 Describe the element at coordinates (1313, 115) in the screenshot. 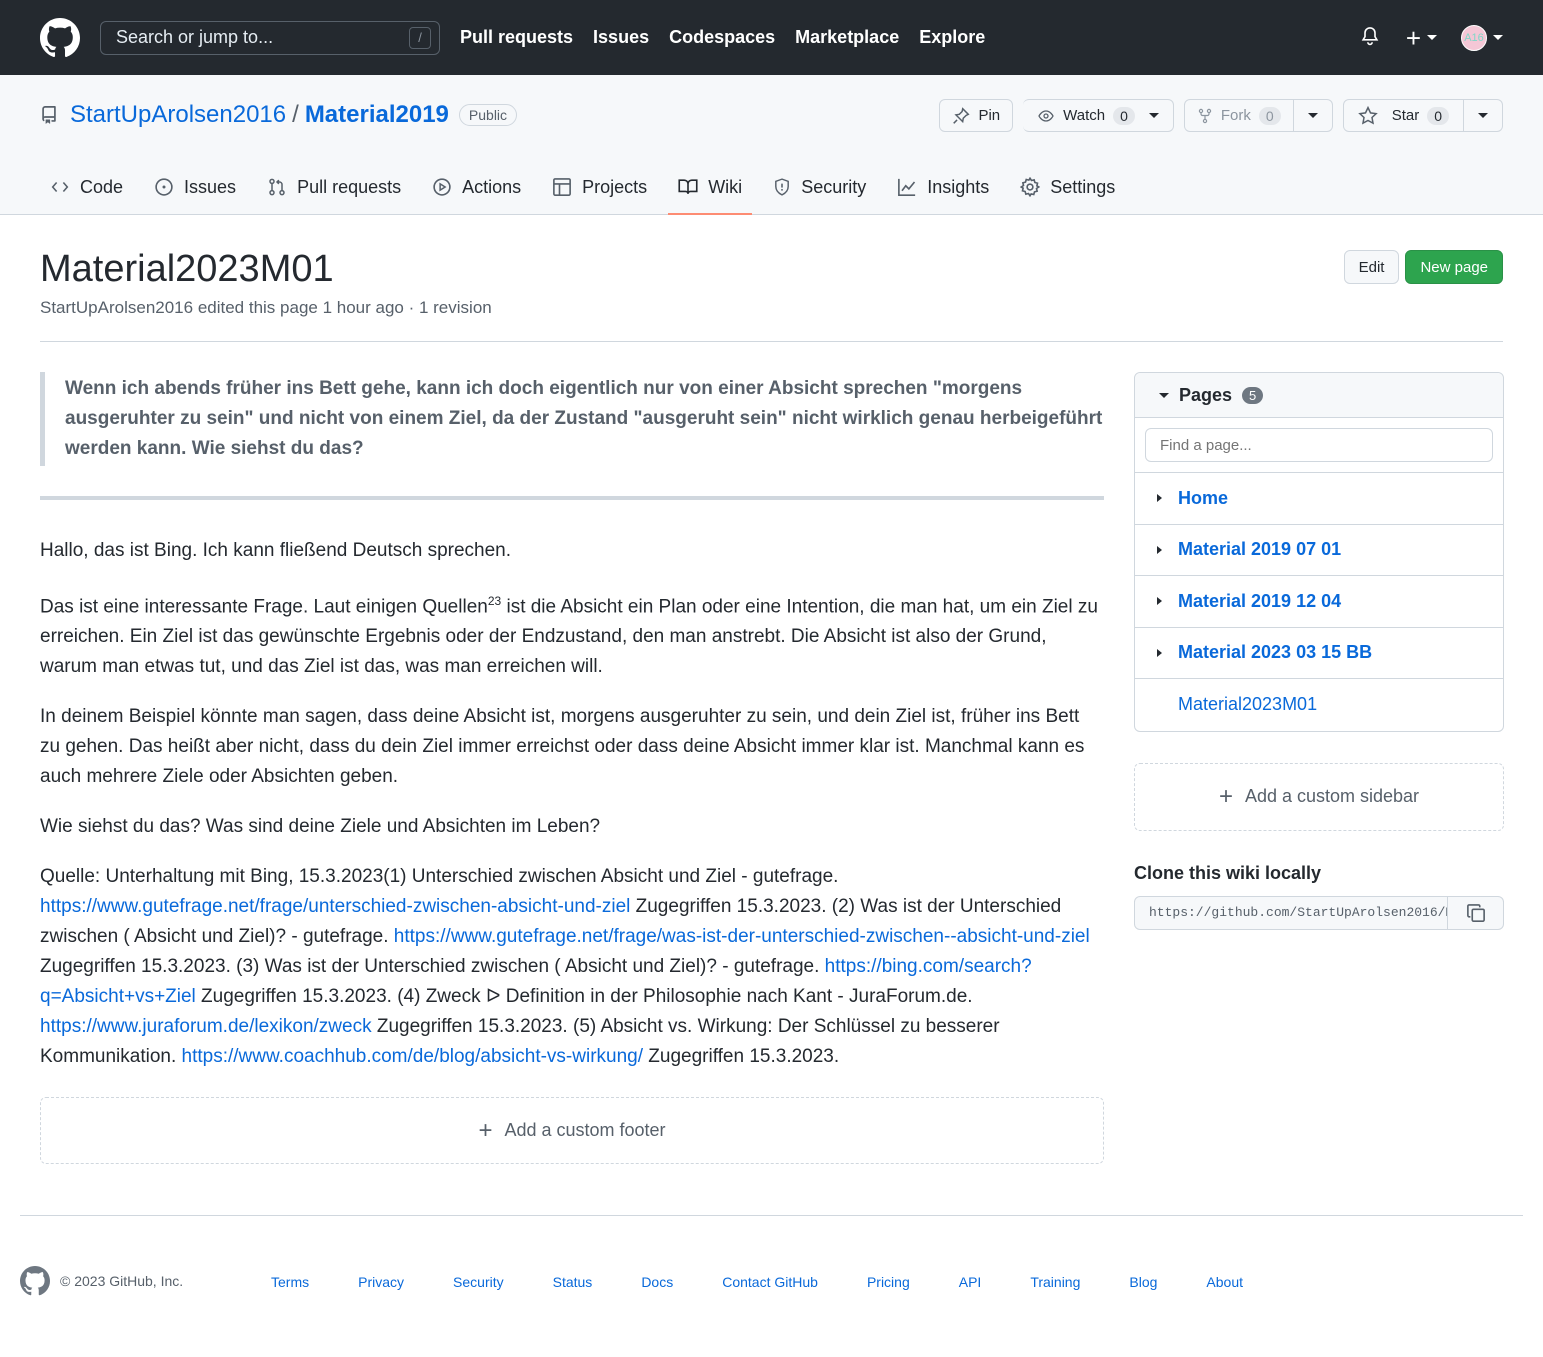

I see `fork-dropdown-button` at that location.